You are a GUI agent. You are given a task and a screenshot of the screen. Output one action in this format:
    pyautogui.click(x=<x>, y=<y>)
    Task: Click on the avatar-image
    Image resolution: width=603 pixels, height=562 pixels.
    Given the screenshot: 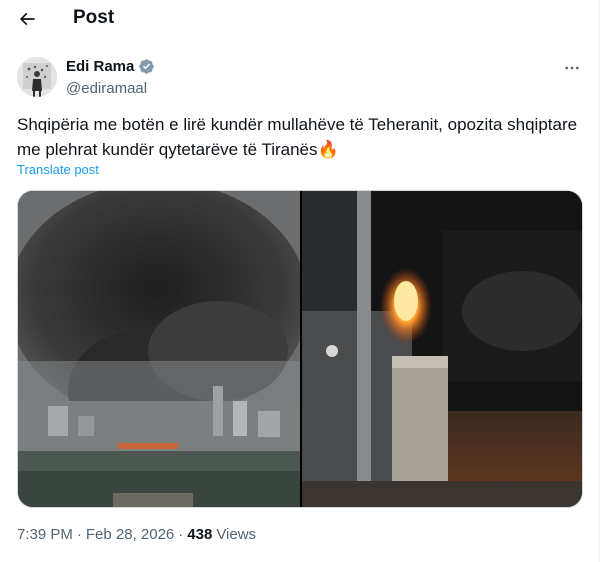 What is the action you would take?
    pyautogui.click(x=37, y=77)
    